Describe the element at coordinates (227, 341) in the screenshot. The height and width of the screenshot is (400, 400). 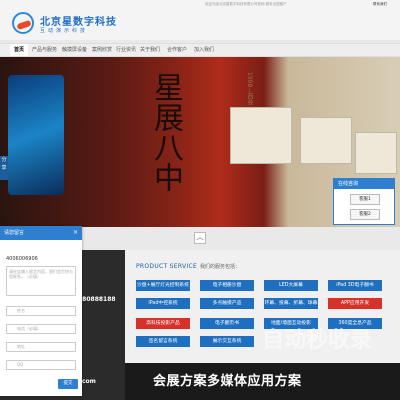
I see `product-button: 展示交互系统` at that location.